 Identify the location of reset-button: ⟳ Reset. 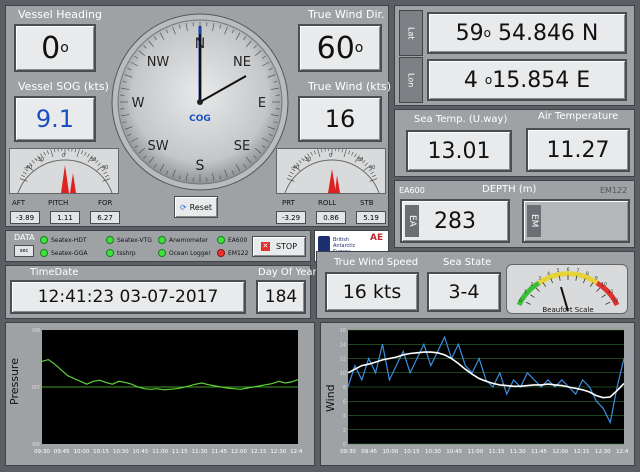
(196, 207).